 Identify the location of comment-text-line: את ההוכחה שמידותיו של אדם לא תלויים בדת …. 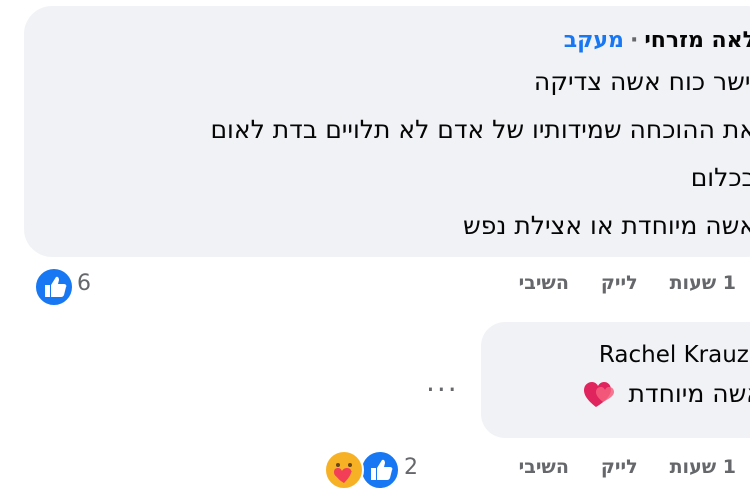
(480, 129).